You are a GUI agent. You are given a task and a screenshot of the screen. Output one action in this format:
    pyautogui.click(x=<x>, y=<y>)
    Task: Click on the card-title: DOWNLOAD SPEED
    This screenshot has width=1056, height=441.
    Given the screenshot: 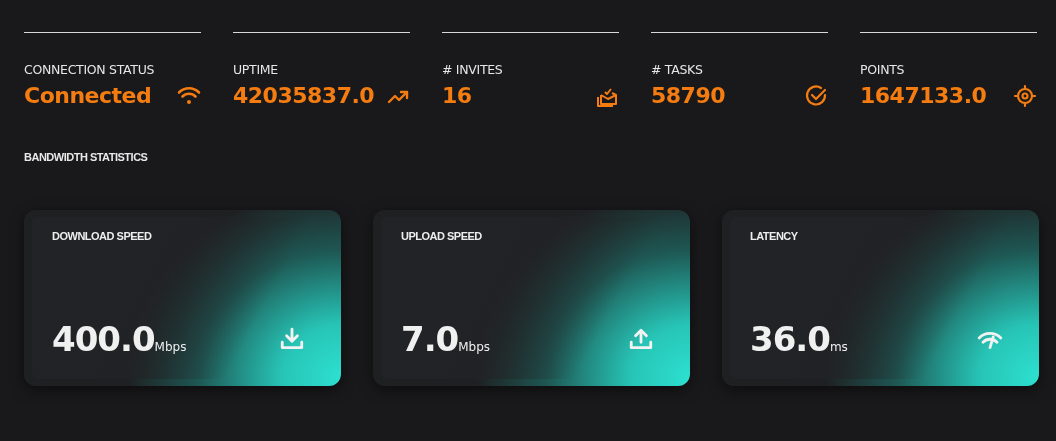 What is the action you would take?
    pyautogui.click(x=102, y=236)
    